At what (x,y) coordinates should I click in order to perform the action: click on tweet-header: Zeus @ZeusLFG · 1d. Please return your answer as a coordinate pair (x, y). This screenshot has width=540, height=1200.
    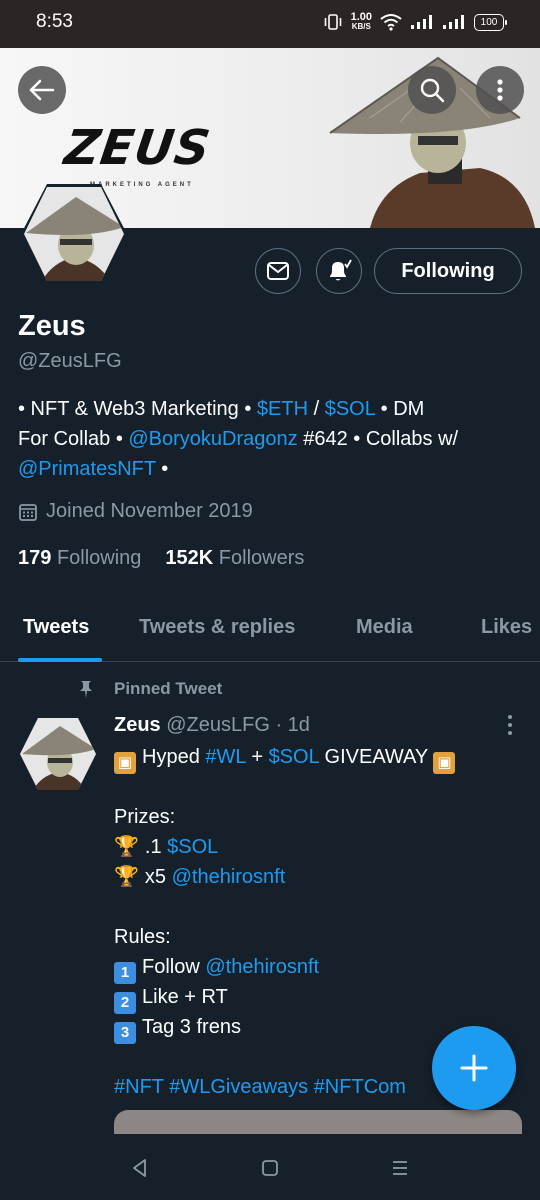
    Looking at the image, I should click on (212, 725).